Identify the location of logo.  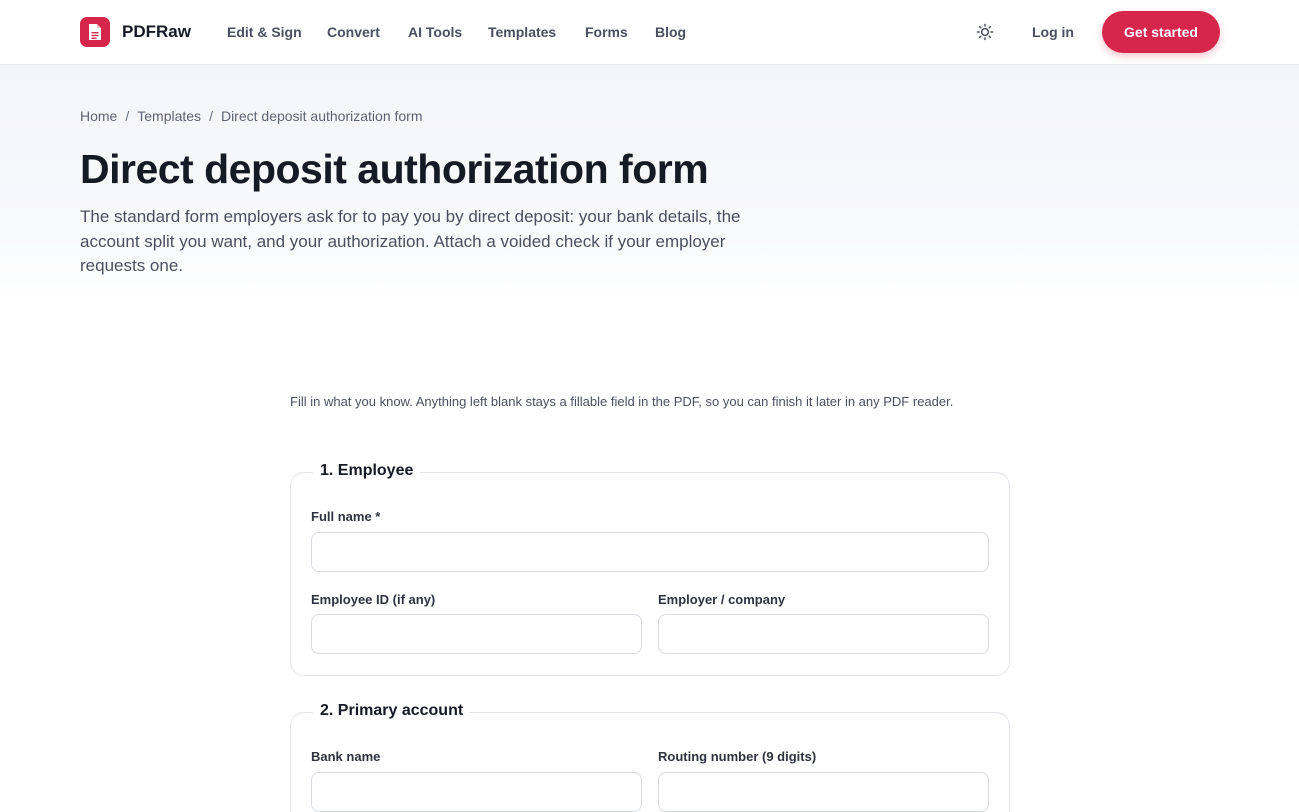
(95, 32).